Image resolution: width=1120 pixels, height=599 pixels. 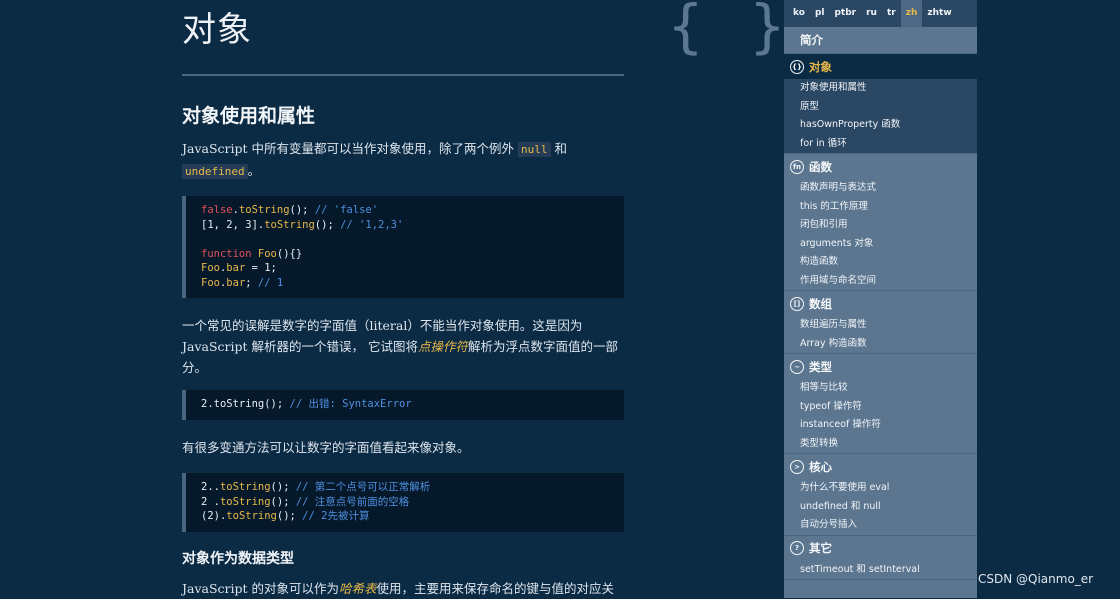 I want to click on sidebar-link: for in 循环, so click(x=880, y=144).